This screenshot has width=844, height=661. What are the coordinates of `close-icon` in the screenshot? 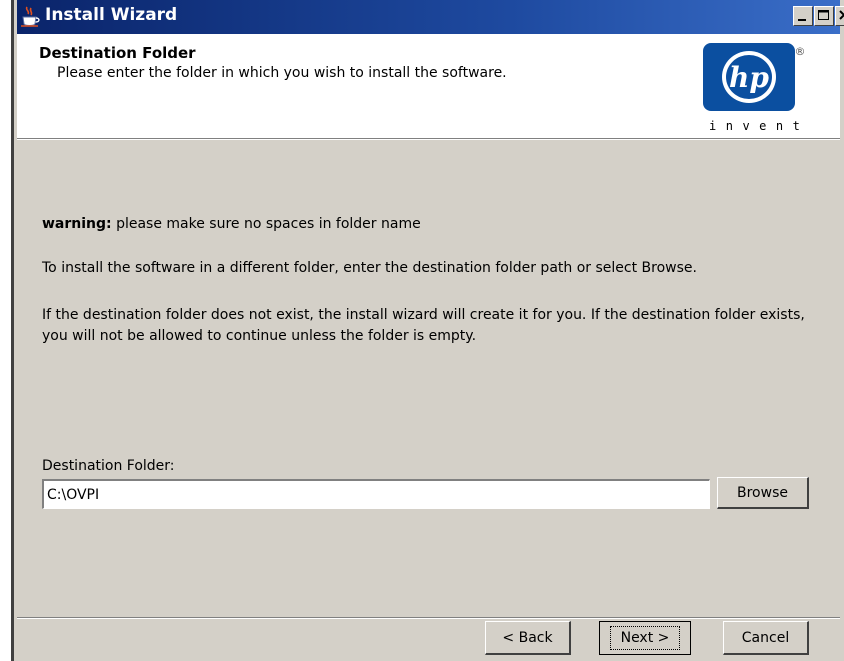 It's located at (841, 15).